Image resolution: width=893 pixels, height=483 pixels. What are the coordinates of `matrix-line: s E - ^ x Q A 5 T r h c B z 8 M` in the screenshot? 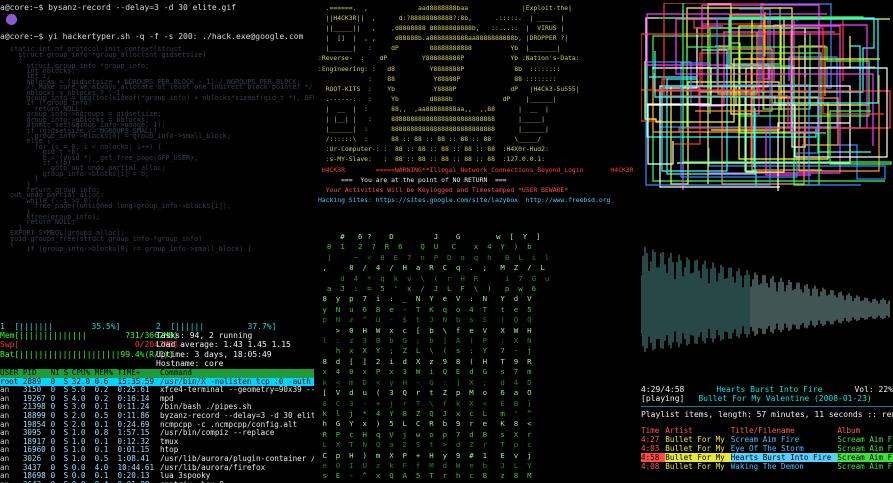 It's located at (425, 476).